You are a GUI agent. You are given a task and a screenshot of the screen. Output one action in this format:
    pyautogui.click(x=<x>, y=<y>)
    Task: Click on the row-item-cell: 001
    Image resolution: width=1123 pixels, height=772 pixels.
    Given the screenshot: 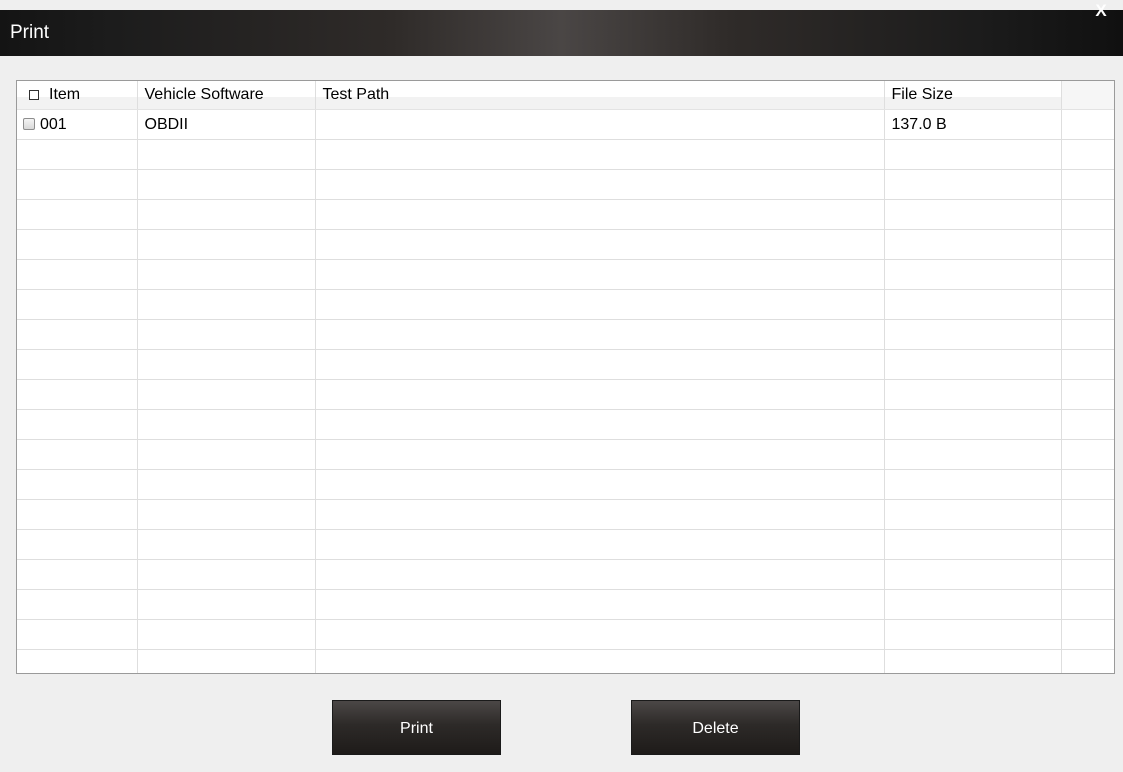 What is the action you would take?
    pyautogui.click(x=77, y=124)
    